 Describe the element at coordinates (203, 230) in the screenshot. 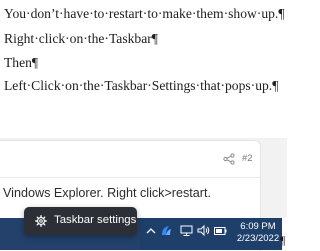

I see `volume-icon` at that location.